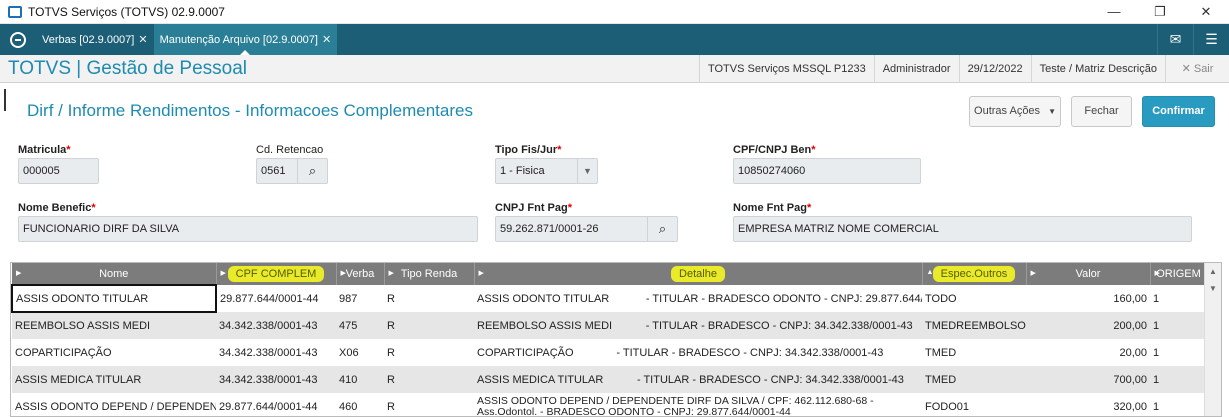 The height and width of the screenshot is (417, 1229). Describe the element at coordinates (1213, 271) in the screenshot. I see `scroll-up-icon: ▲` at that location.